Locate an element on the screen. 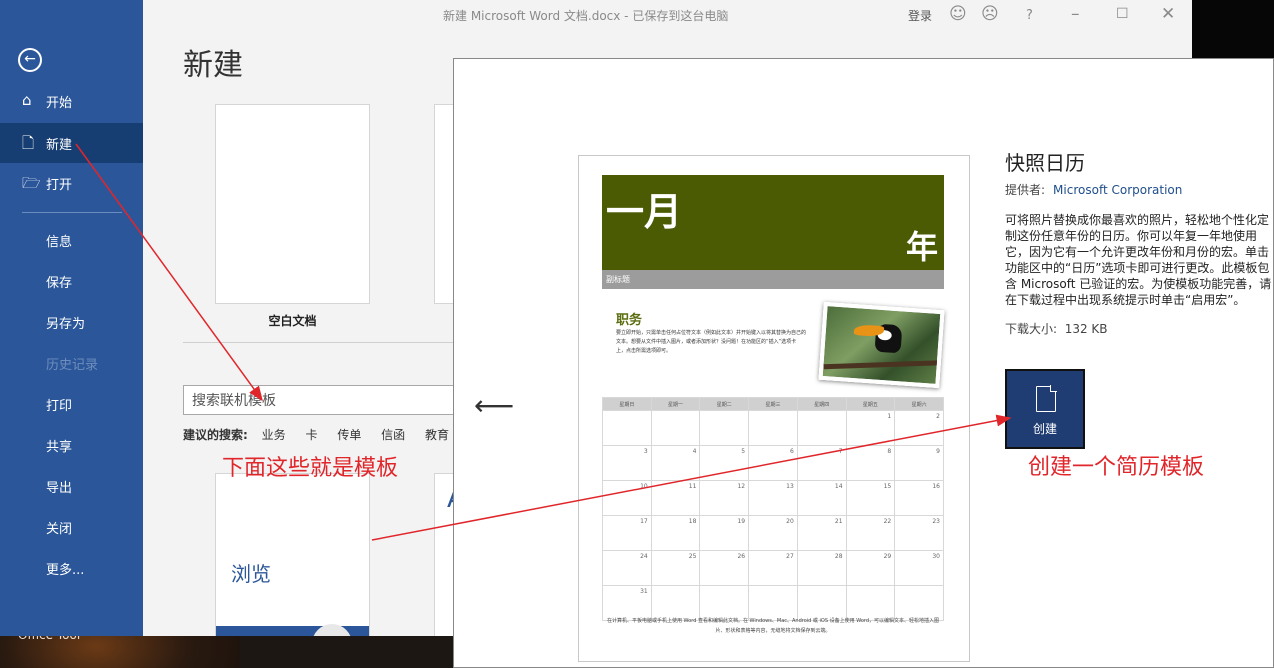  nav-divider is located at coordinates (72, 212).